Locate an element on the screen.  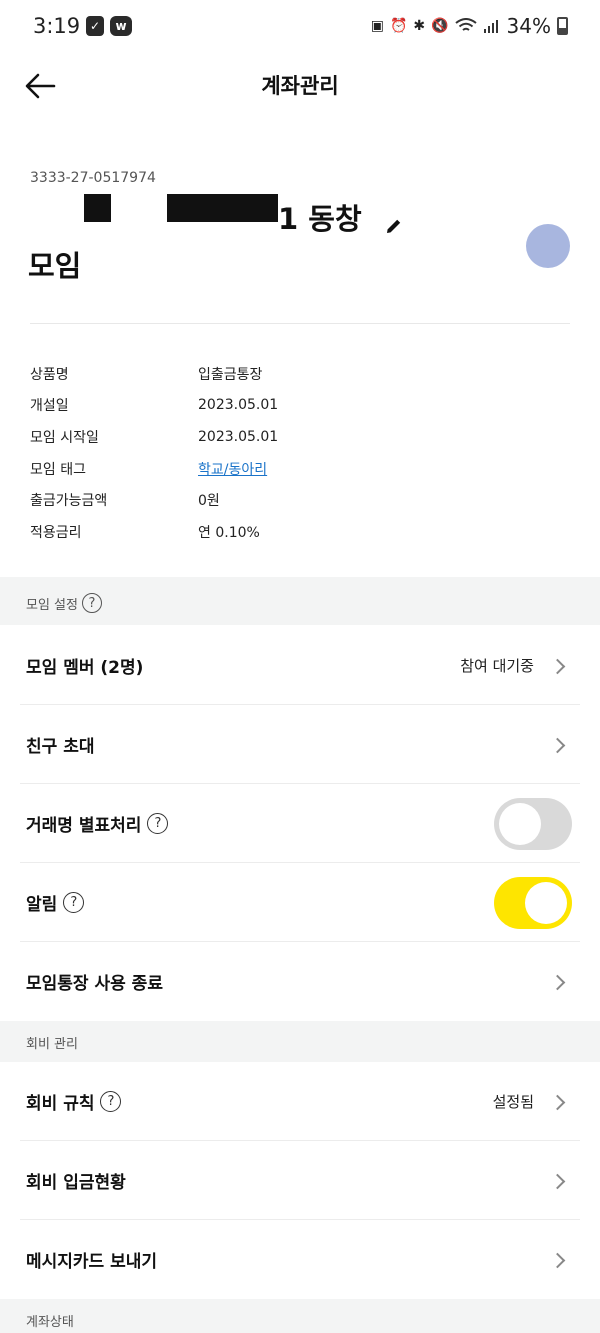
dues-status-row: 회비 입금현황 is located at coordinates (300, 1180).